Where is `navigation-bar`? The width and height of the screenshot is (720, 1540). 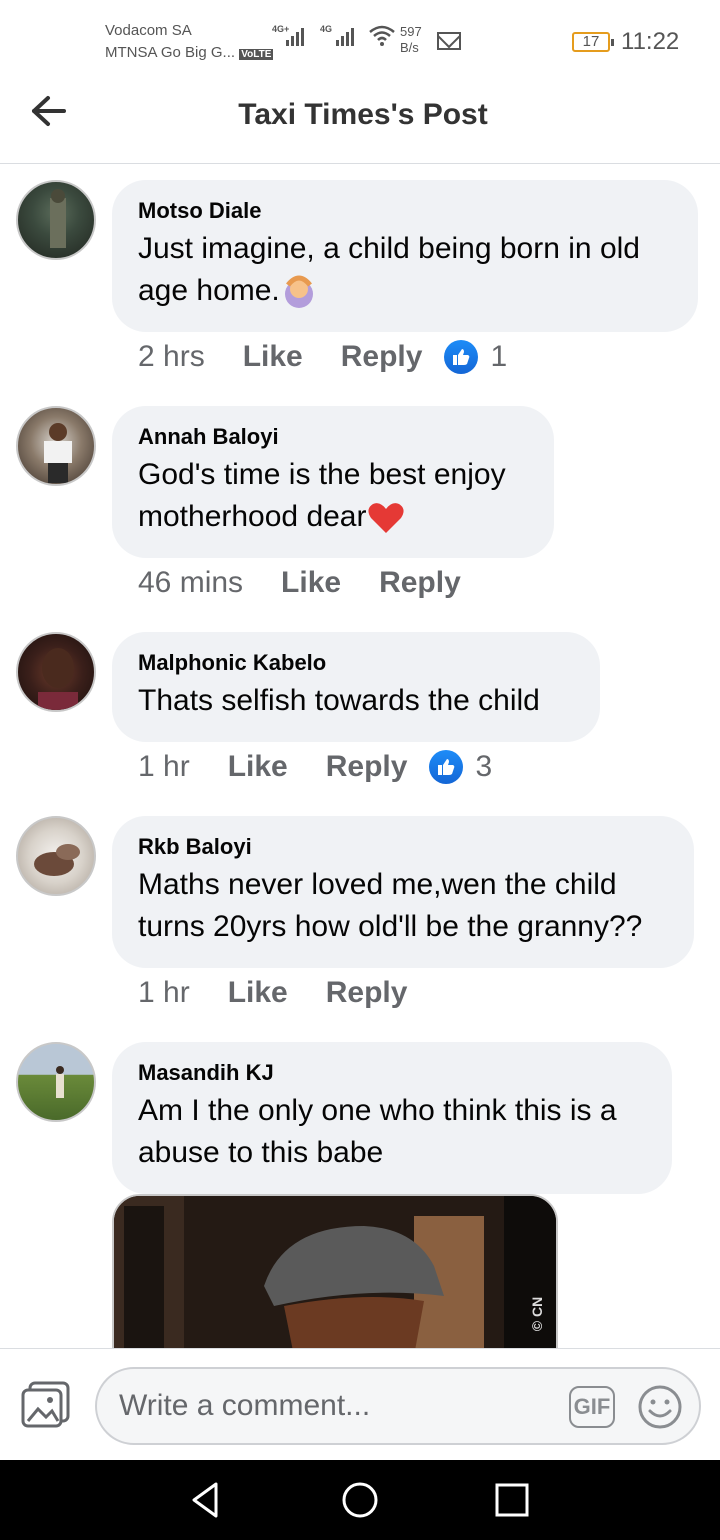
navigation-bar is located at coordinates (360, 1500).